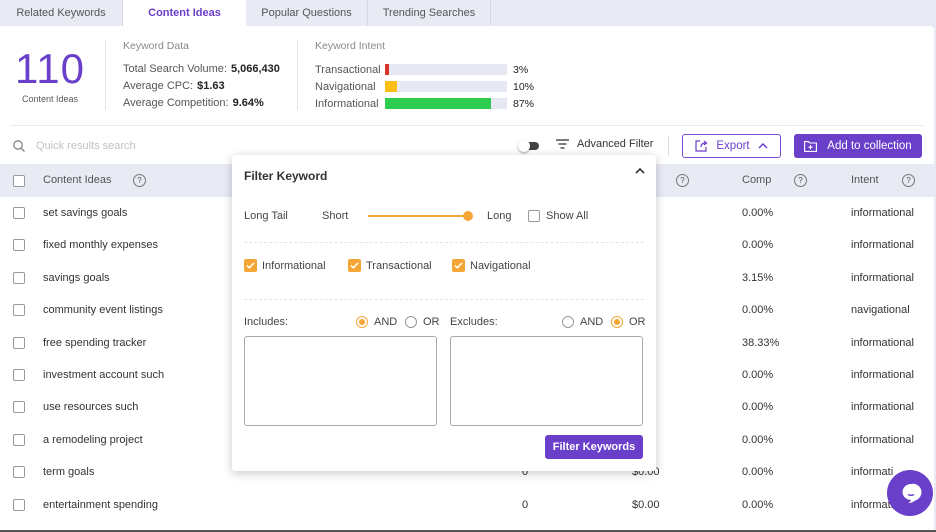 This screenshot has width=936, height=532. What do you see at coordinates (105, 75) in the screenshot?
I see `divider` at bounding box center [105, 75].